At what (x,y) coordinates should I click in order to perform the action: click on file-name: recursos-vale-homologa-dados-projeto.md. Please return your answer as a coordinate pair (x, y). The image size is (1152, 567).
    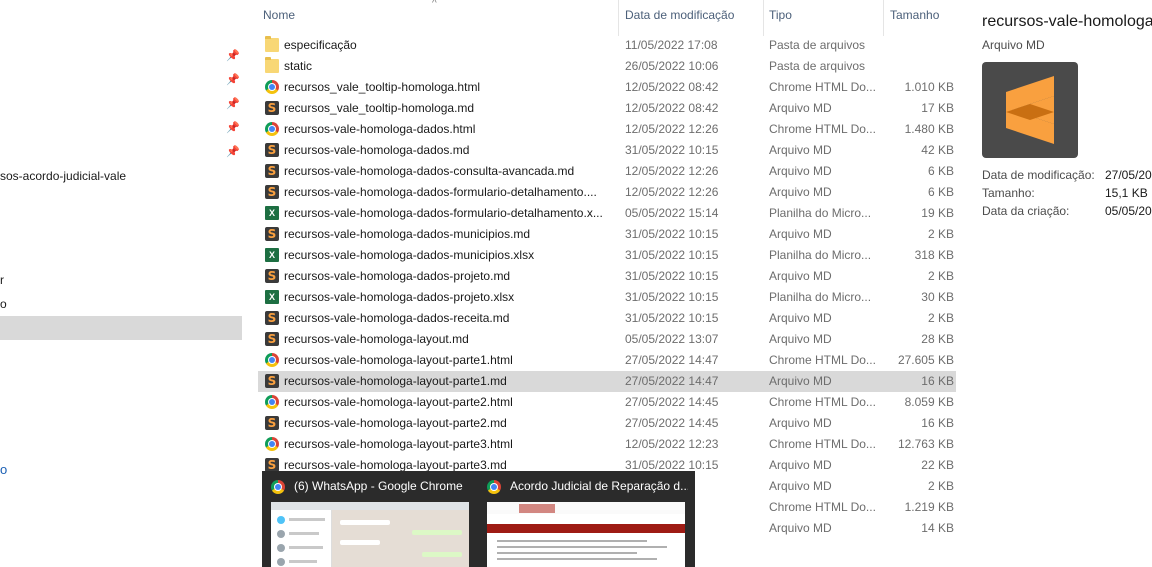
    Looking at the image, I should click on (397, 276).